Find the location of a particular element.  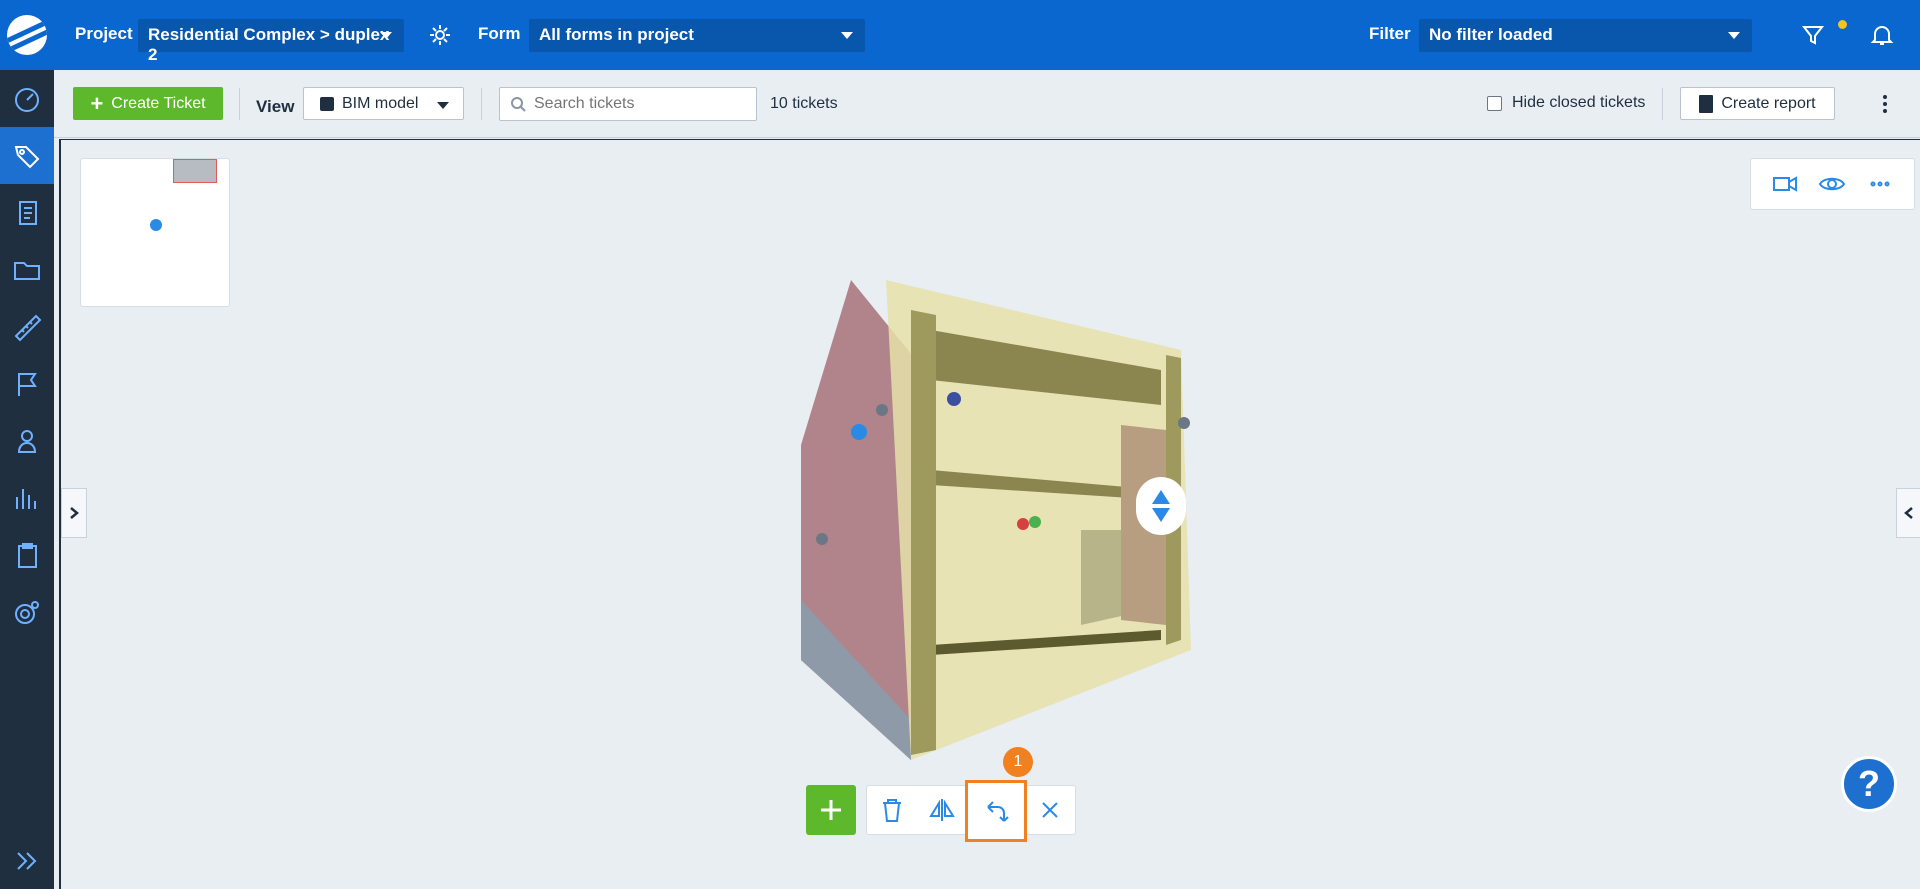

tickets-icon is located at coordinates (27, 156).